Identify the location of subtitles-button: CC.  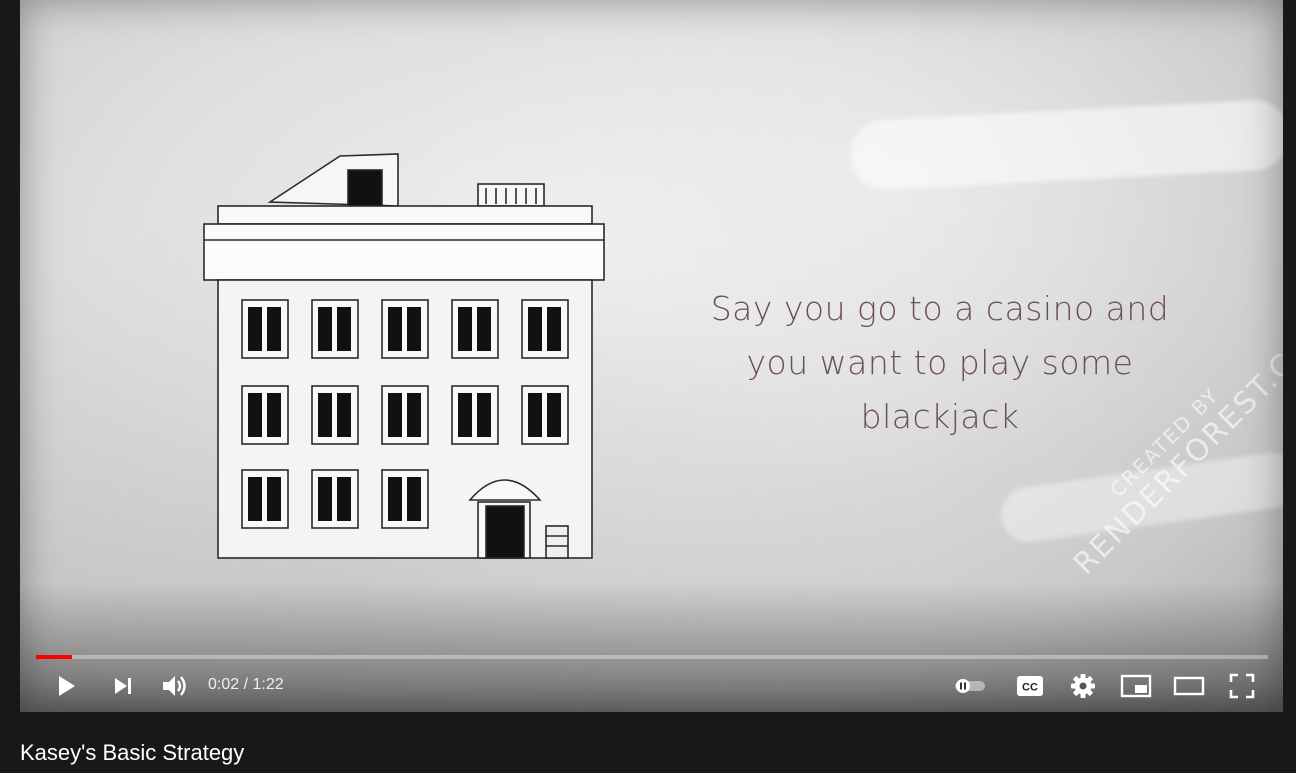
(1030, 686).